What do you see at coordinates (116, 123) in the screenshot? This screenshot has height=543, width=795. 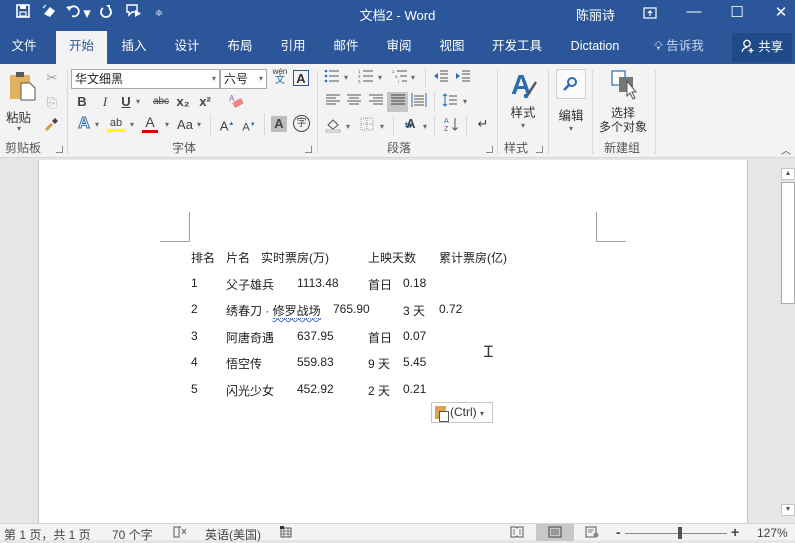 I see `highlight-button: ab` at bounding box center [116, 123].